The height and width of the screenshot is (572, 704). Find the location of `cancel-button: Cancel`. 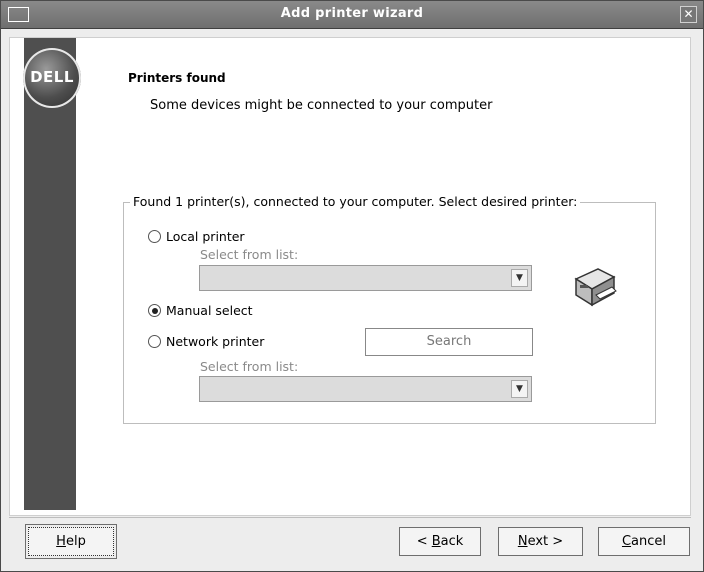

cancel-button: Cancel is located at coordinates (644, 541).